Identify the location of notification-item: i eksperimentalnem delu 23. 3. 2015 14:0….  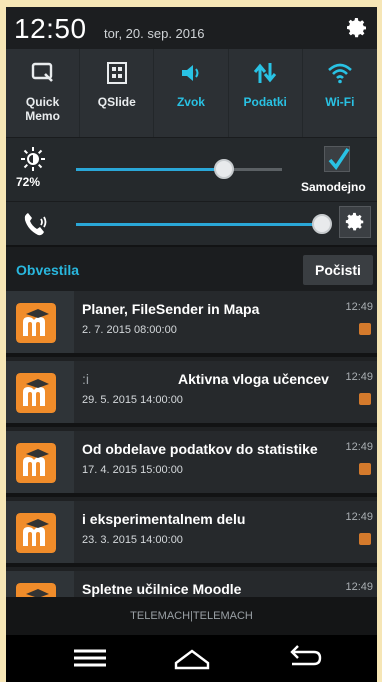
(191, 534).